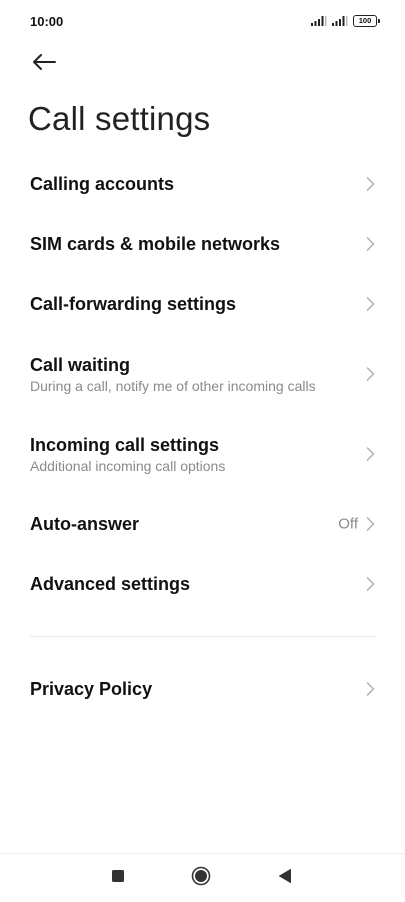  I want to click on back-button, so click(44, 64).